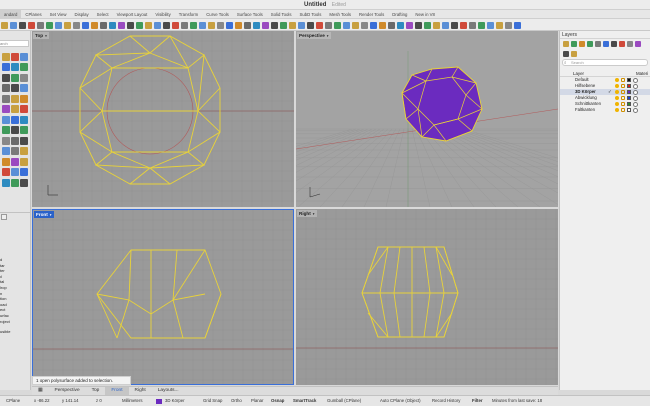 The image size is (650, 406). Describe the element at coordinates (310, 14) in the screenshot. I see `tab-11: SubD Tools` at that location.